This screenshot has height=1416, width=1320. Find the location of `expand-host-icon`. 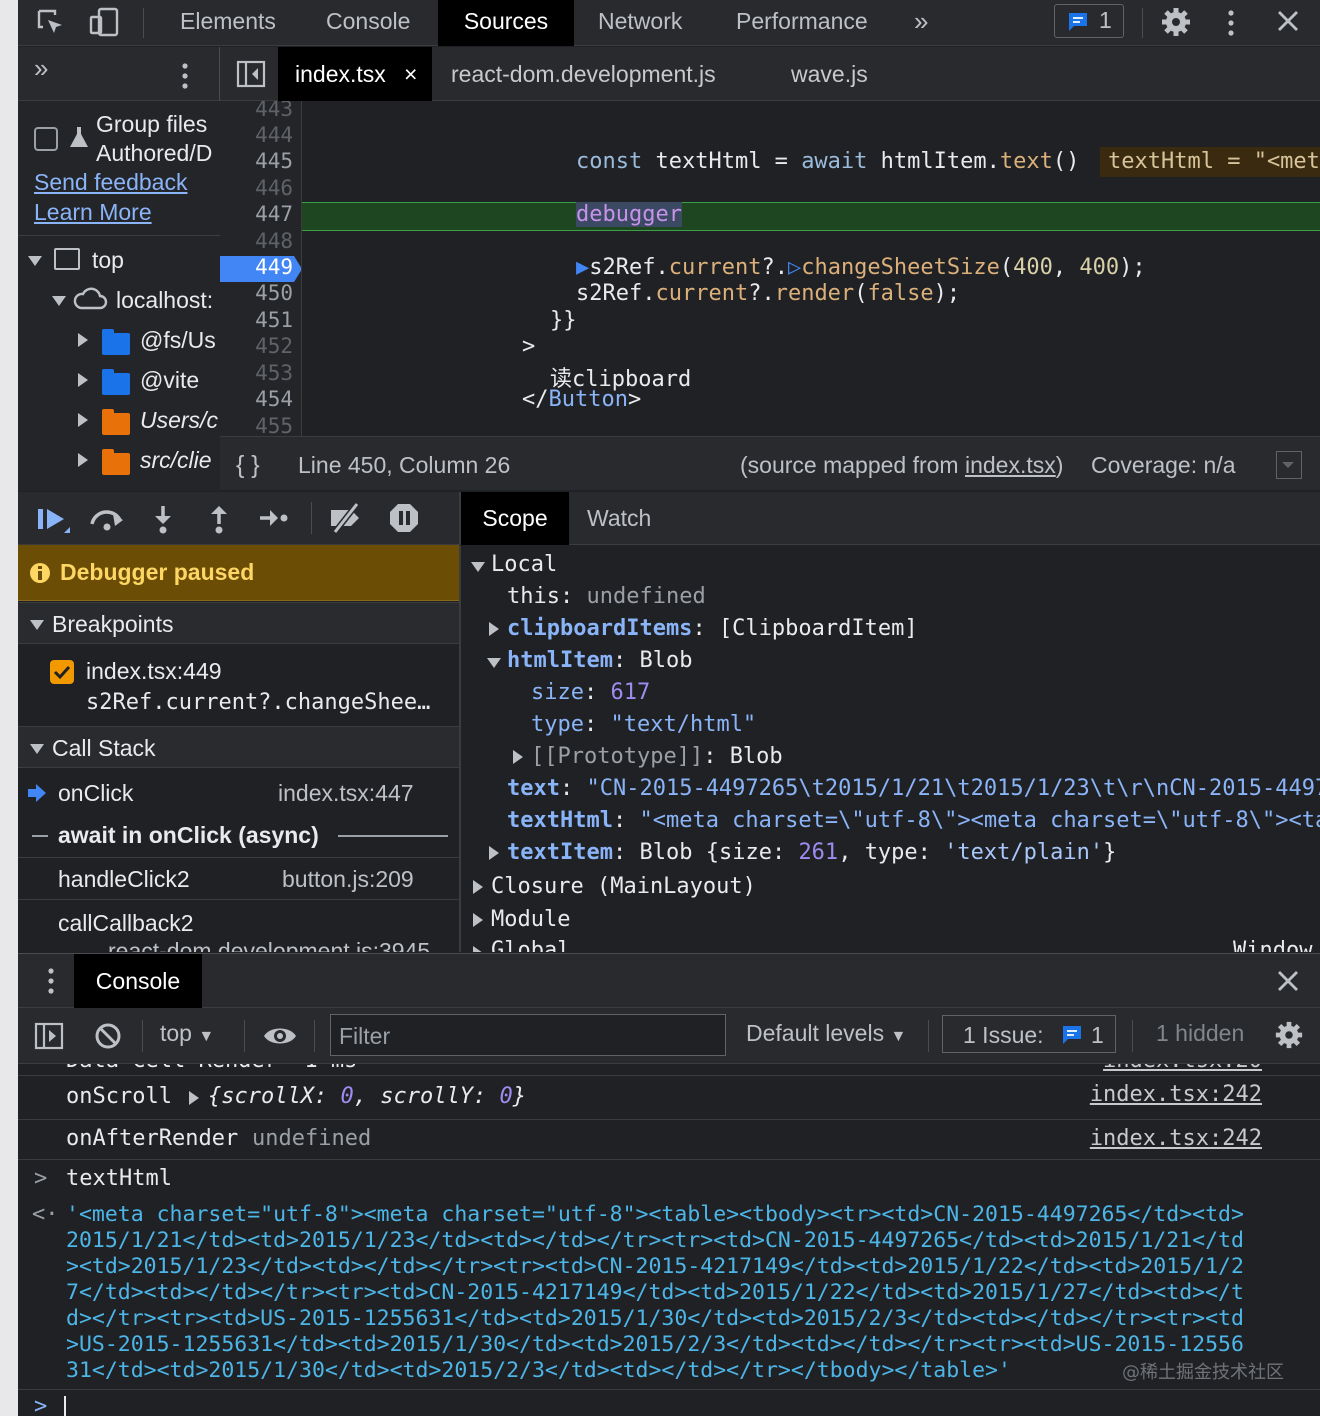

expand-host-icon is located at coordinates (59, 301).